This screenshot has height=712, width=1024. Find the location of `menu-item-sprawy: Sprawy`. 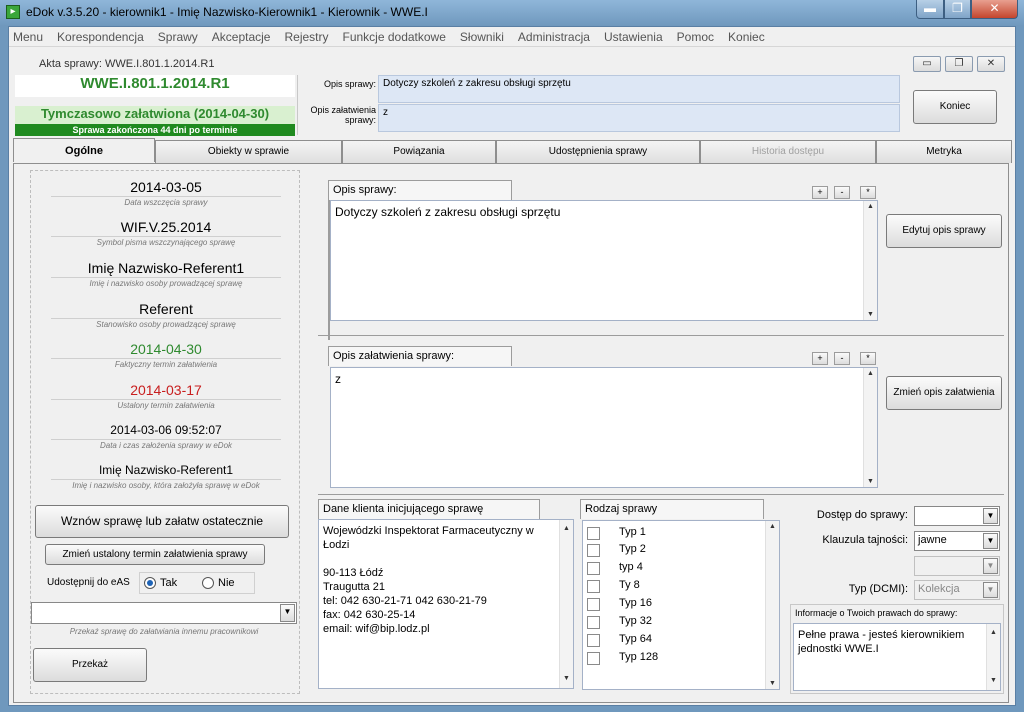

menu-item-sprawy: Sprawy is located at coordinates (178, 35).